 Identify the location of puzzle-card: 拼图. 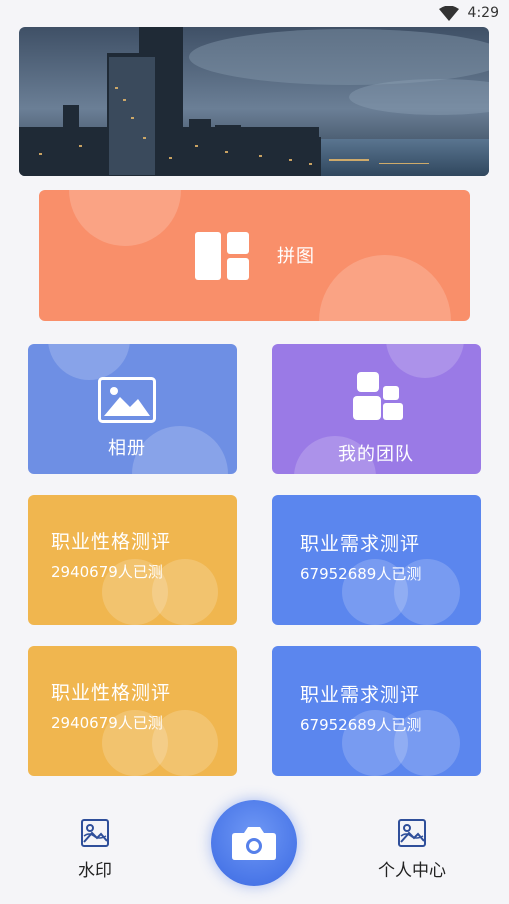
(254, 255).